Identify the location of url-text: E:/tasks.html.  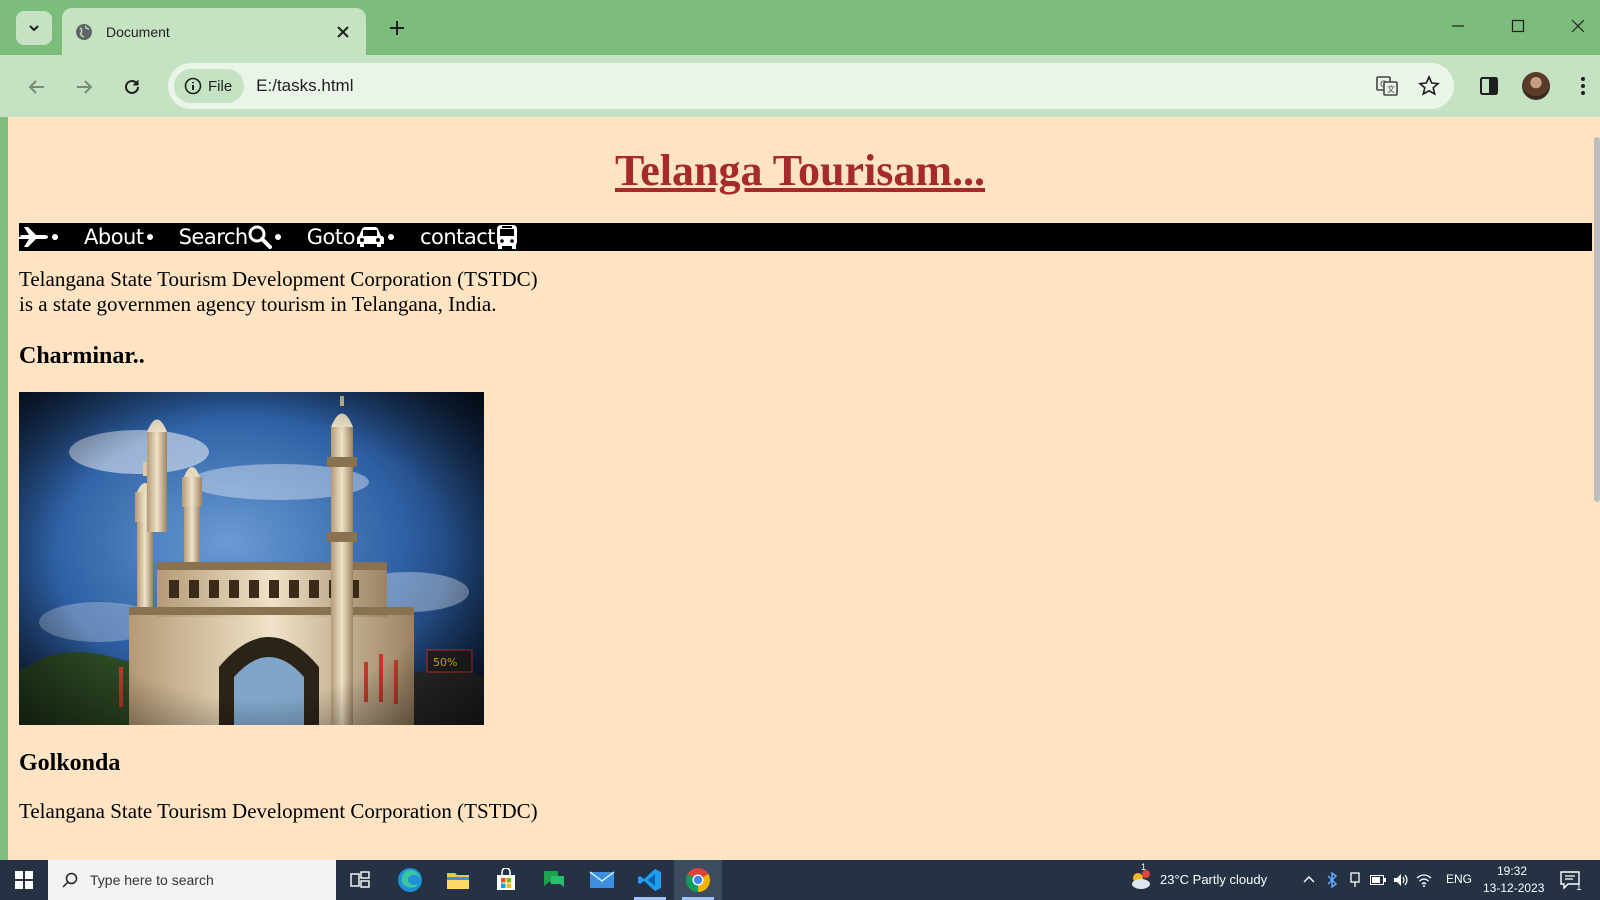
(813, 86).